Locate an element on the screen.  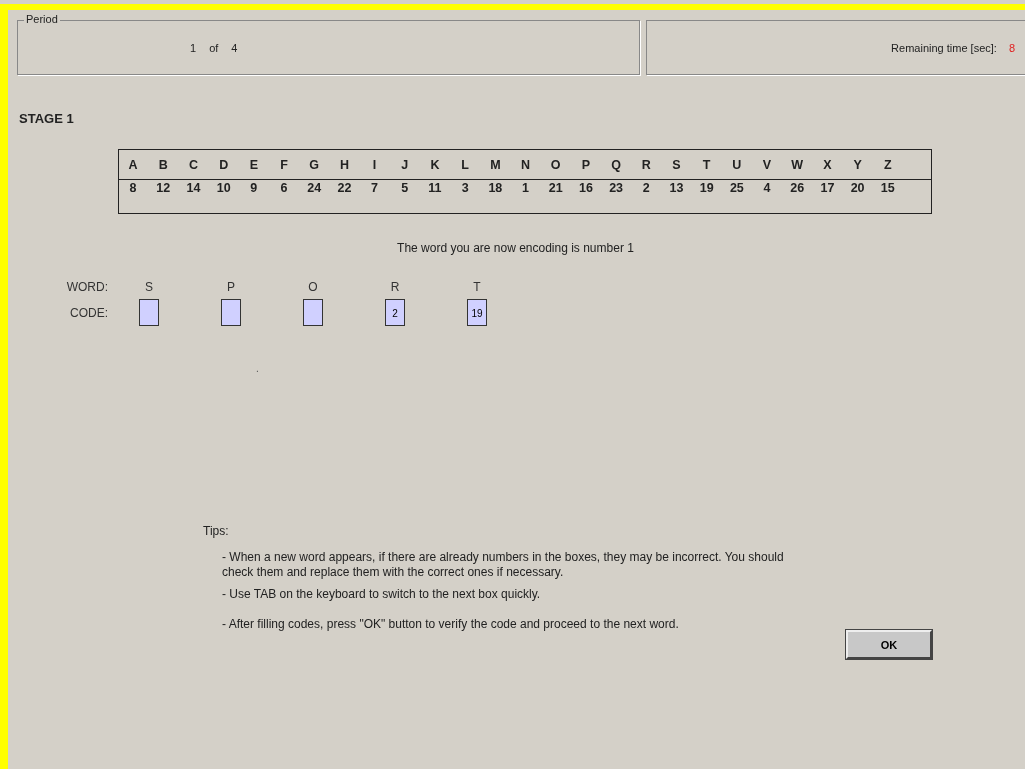
table-cell-text: 12 is located at coordinates (163, 188).